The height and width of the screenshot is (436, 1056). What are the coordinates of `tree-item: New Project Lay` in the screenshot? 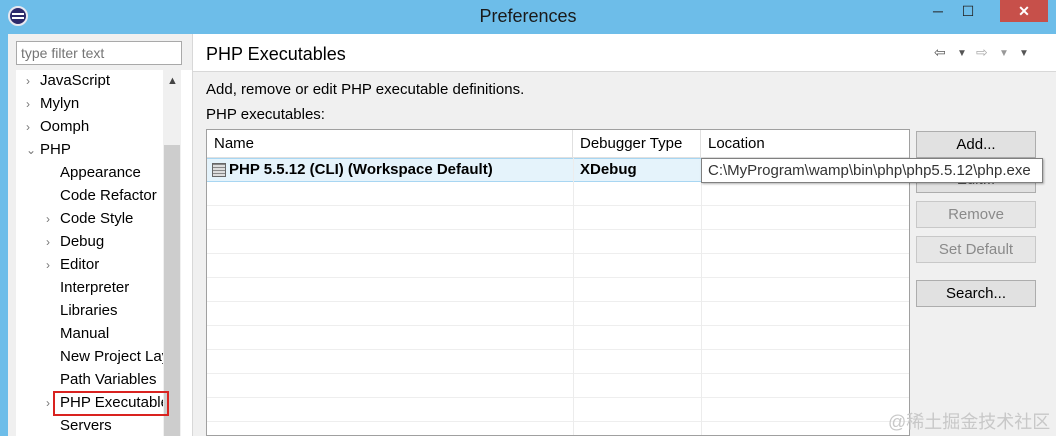 It's located at (93, 357).